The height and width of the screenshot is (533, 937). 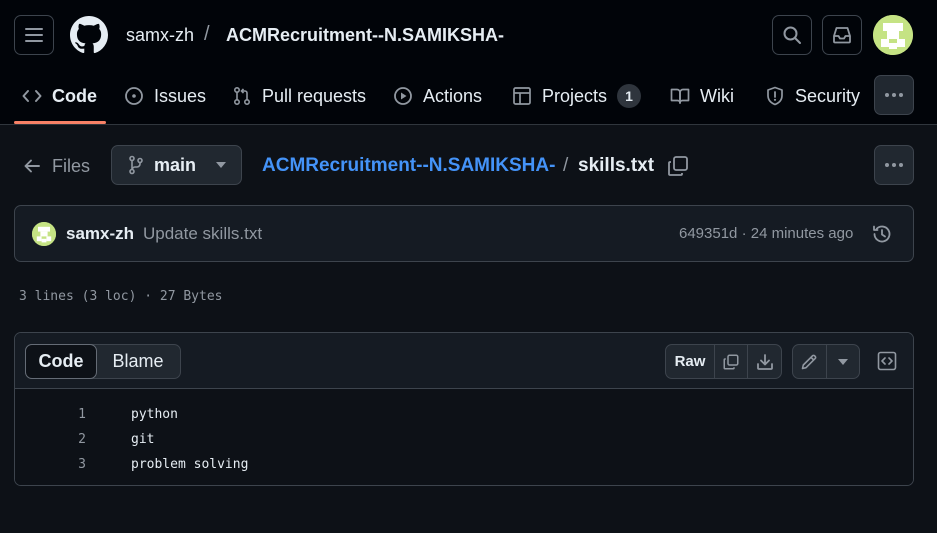 I want to click on code-line: 3 problem solving, so click(x=464, y=464).